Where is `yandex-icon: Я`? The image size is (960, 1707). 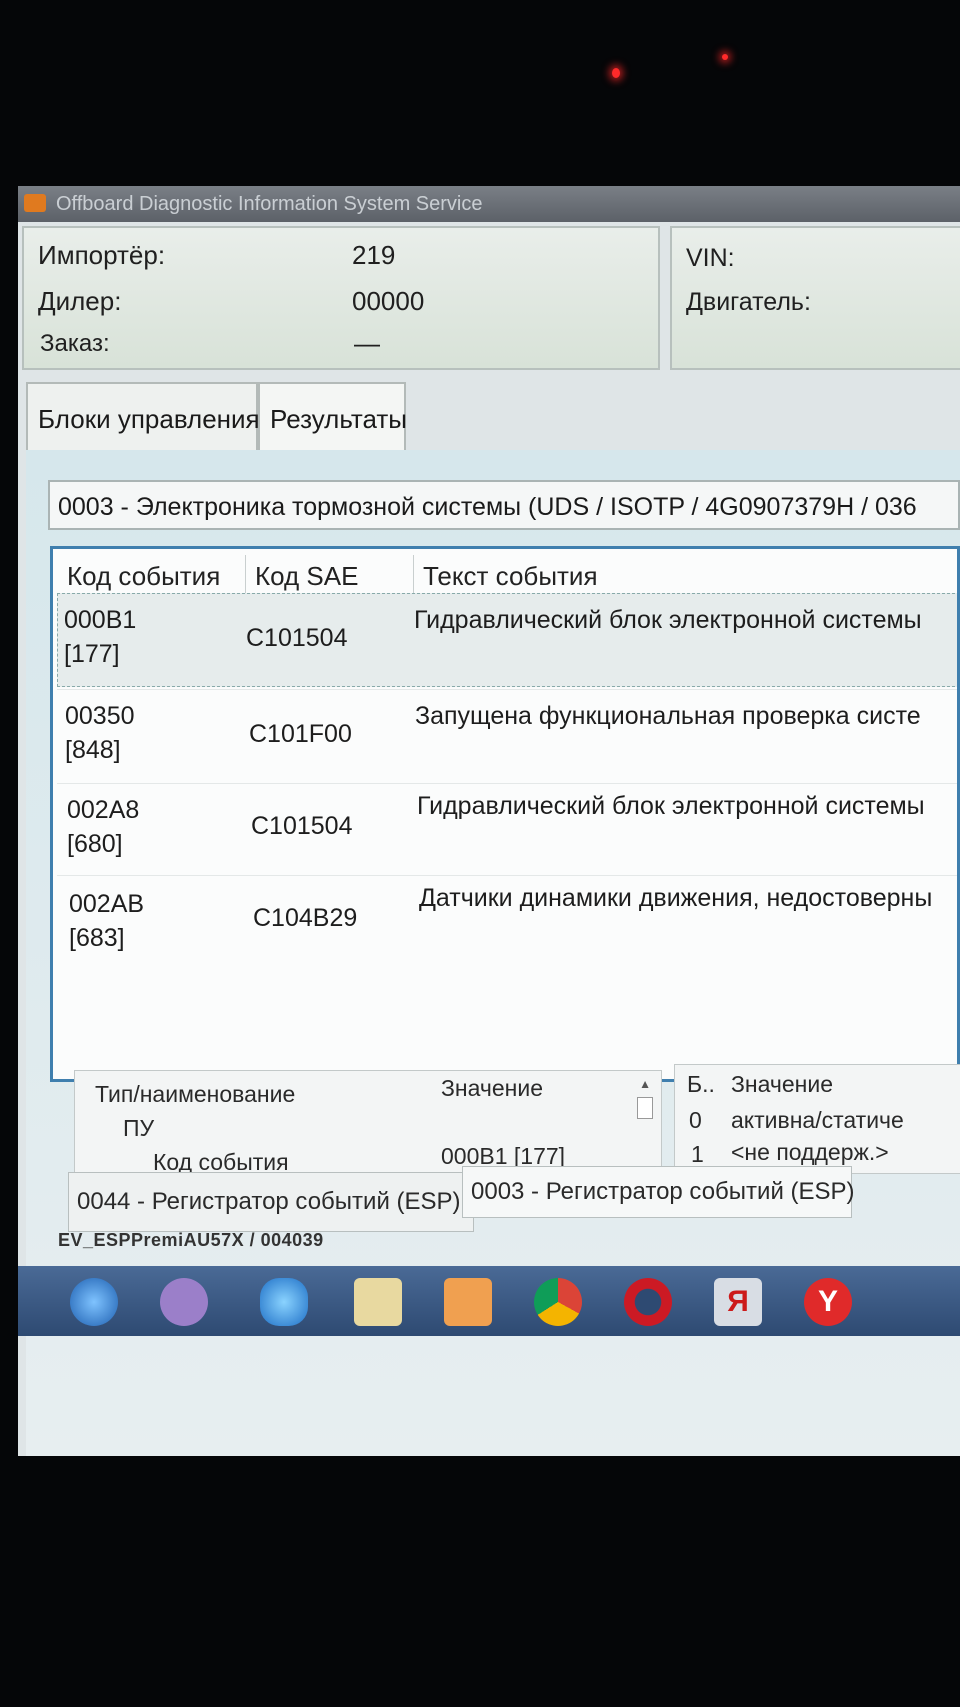
yandex-icon: Я is located at coordinates (738, 1302).